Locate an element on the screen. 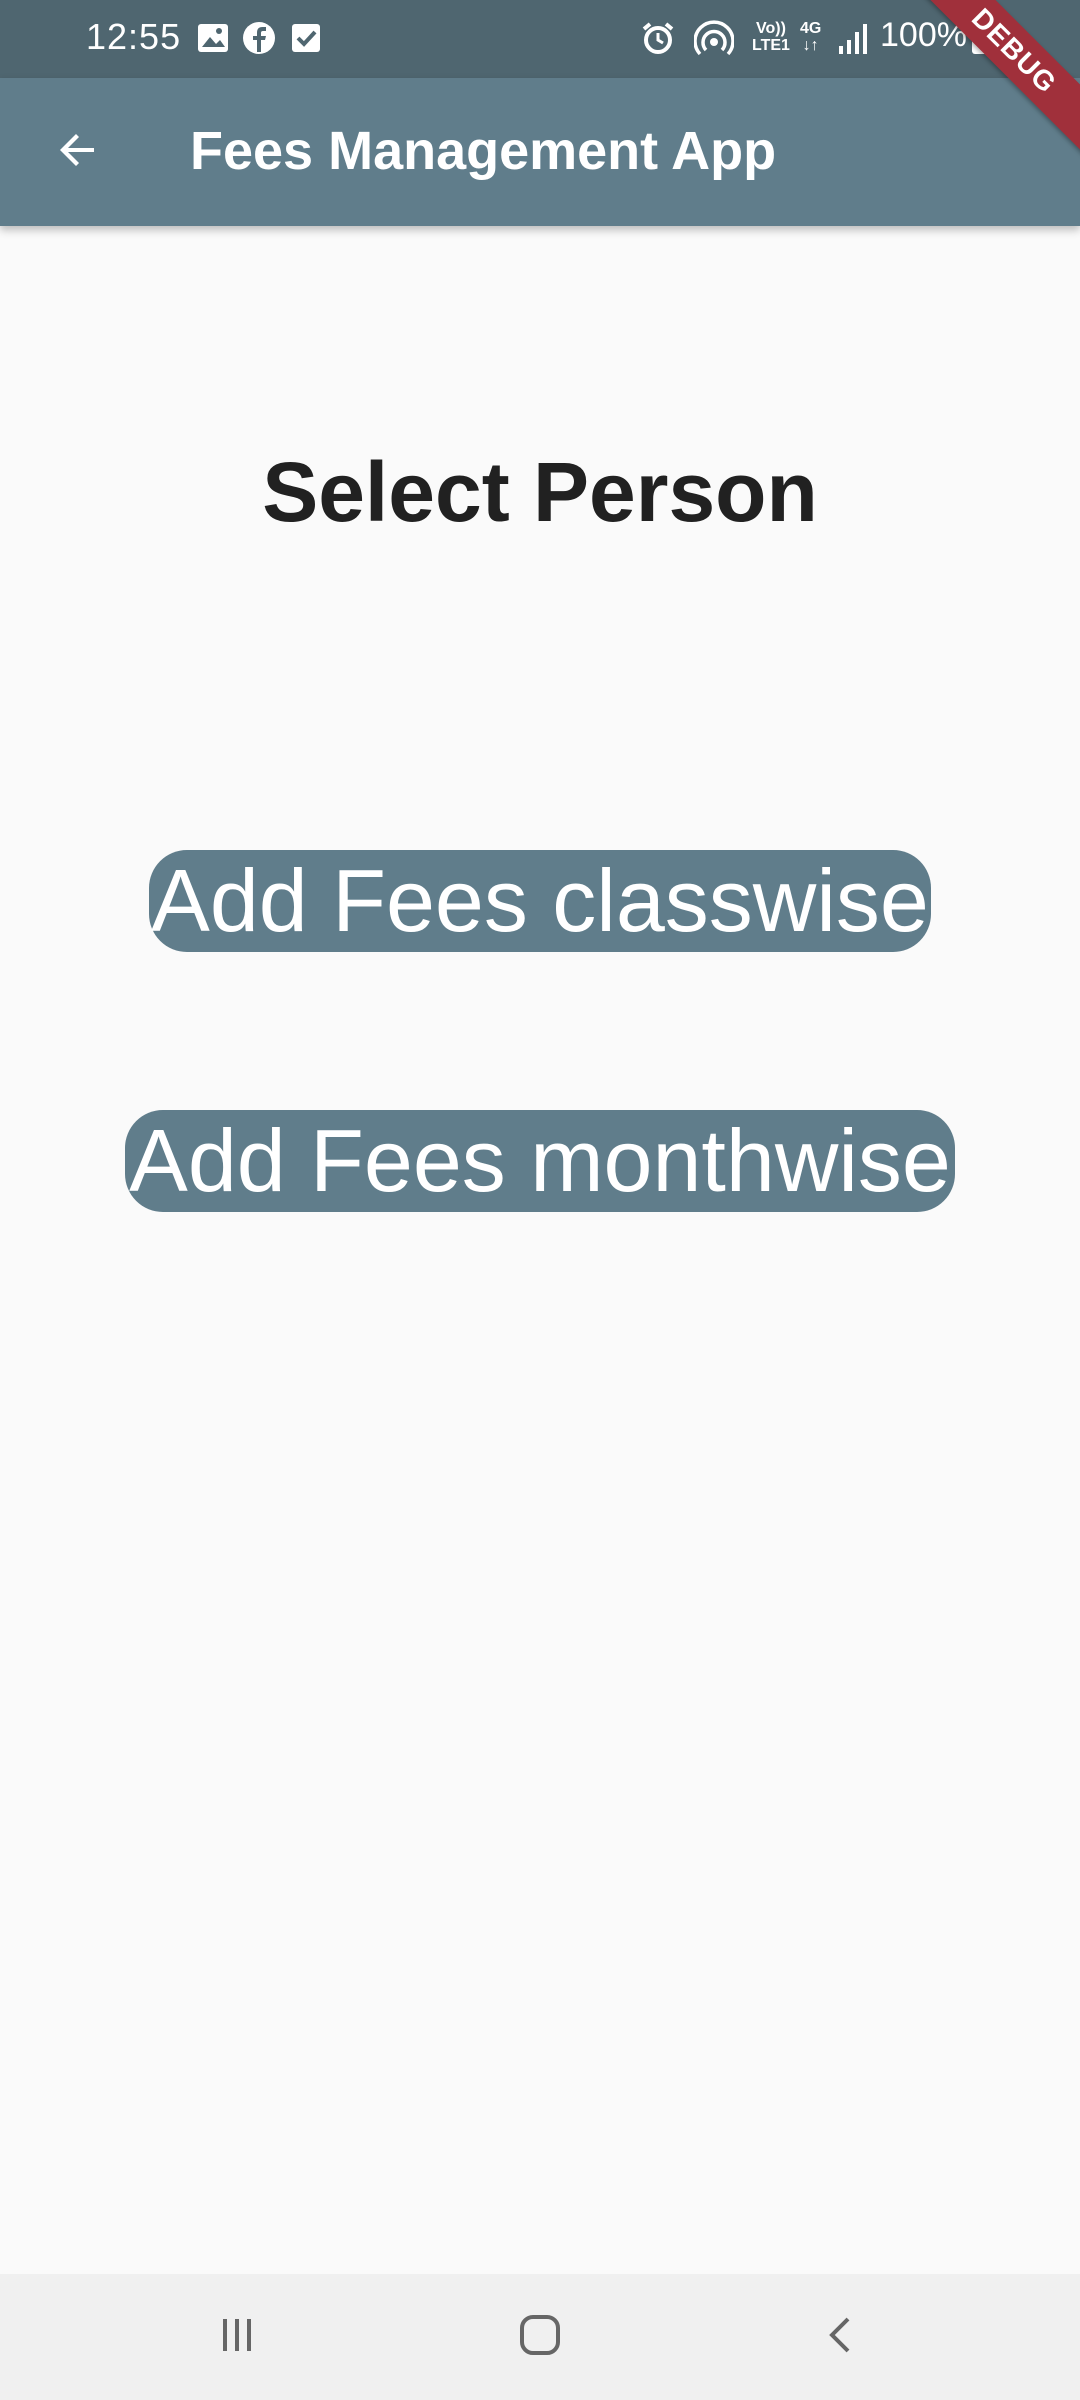 This screenshot has height=2400, width=1080. signal-icon is located at coordinates (854, 38).